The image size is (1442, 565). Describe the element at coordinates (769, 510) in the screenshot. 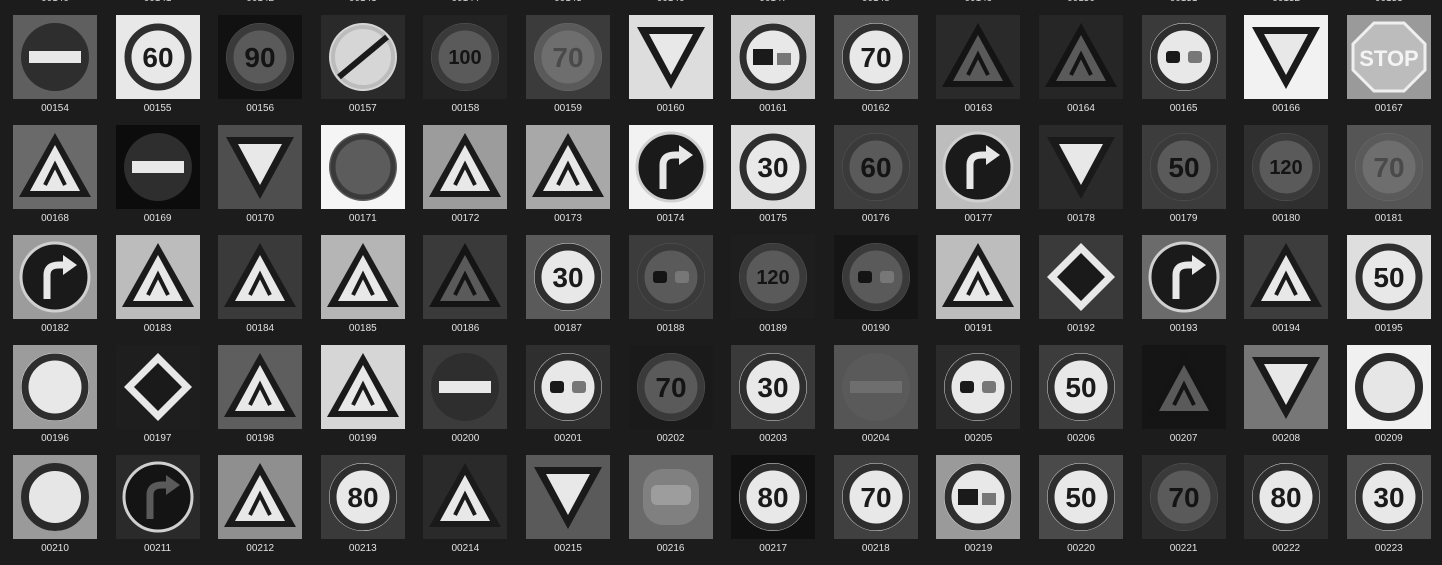

I see `file-thumbnail-item: 80 00217` at that location.